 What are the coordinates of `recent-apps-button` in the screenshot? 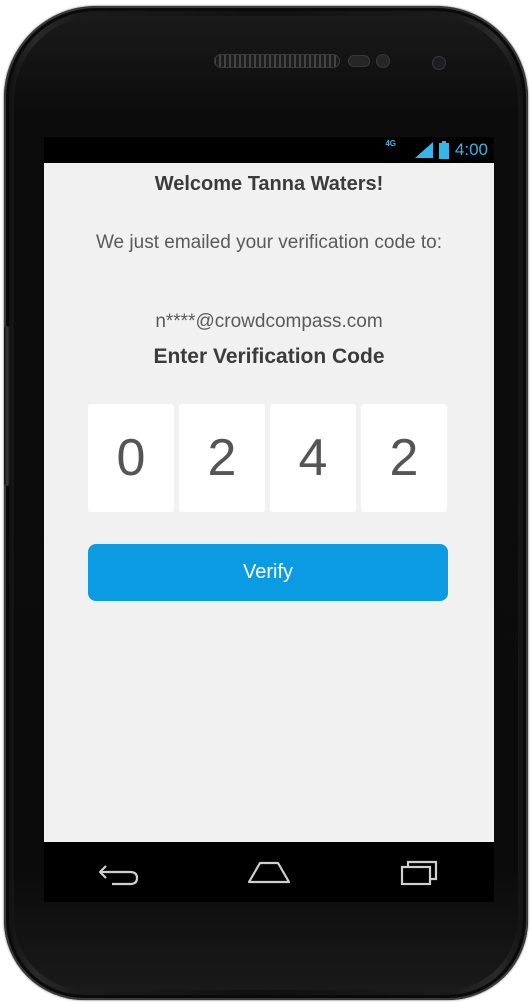 It's located at (419, 872).